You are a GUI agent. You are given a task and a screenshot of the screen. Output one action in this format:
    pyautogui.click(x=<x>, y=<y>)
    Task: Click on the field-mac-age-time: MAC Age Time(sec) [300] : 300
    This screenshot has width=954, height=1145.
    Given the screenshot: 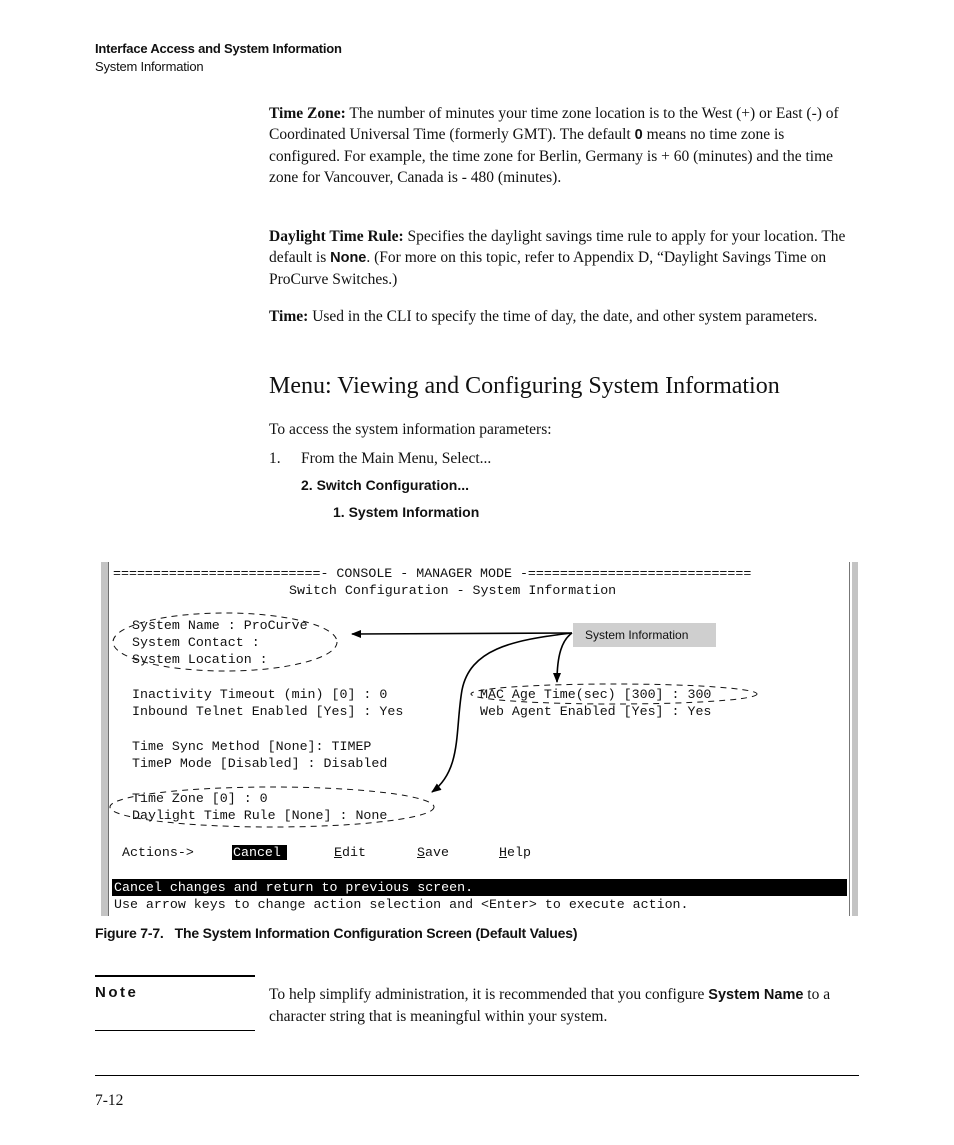 What is the action you would take?
    pyautogui.click(x=595, y=694)
    